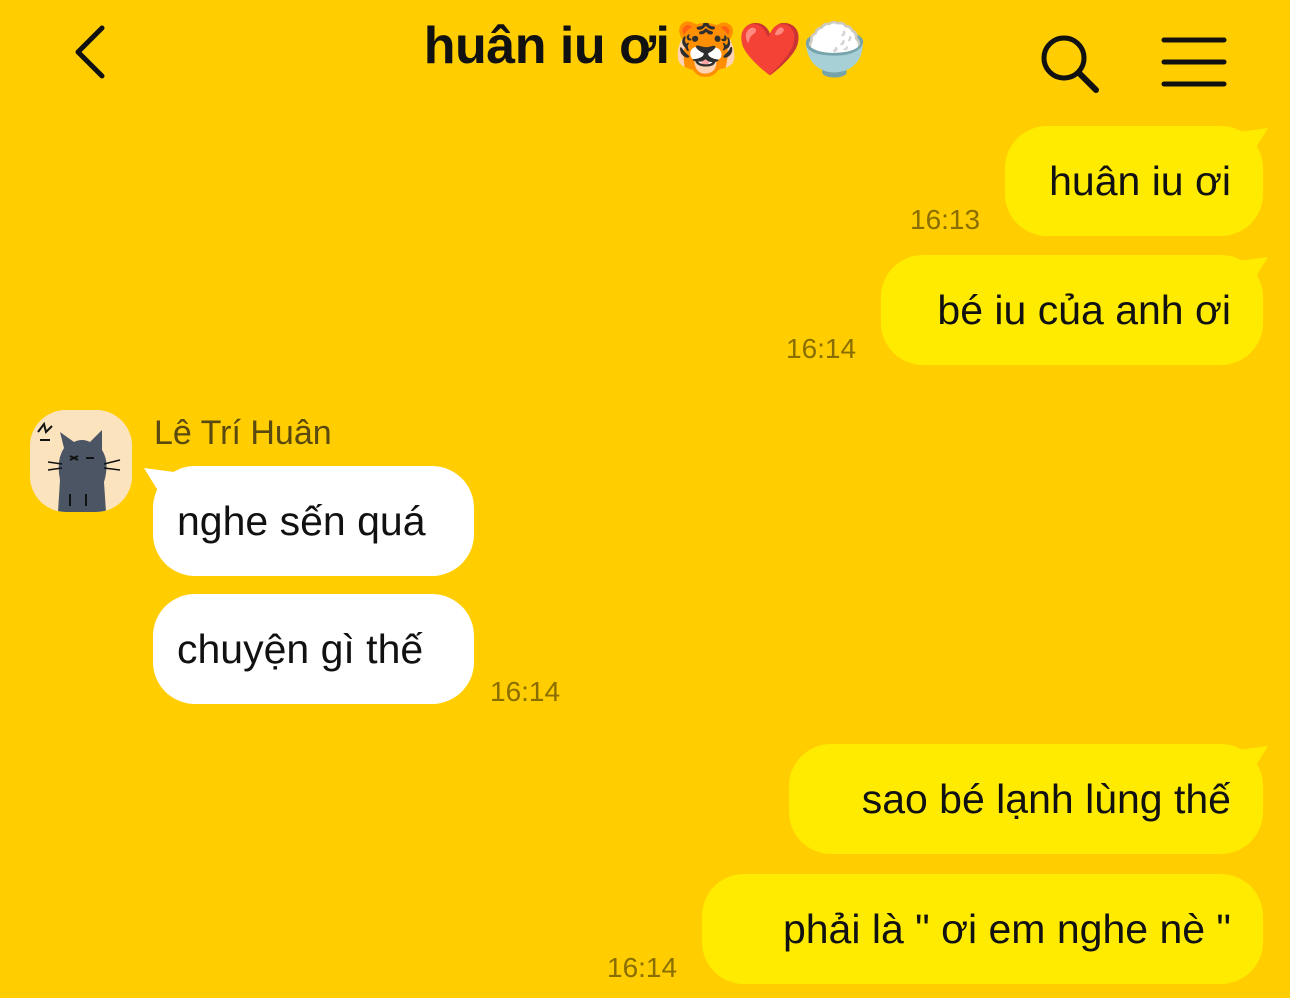  Describe the element at coordinates (1084, 309) in the screenshot. I see `message-text: bé iu của anh ơi` at that location.